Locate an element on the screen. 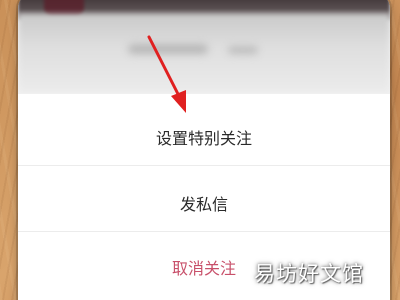 This screenshot has width=400, height=300. blurred-username-suffix is located at coordinates (243, 50).